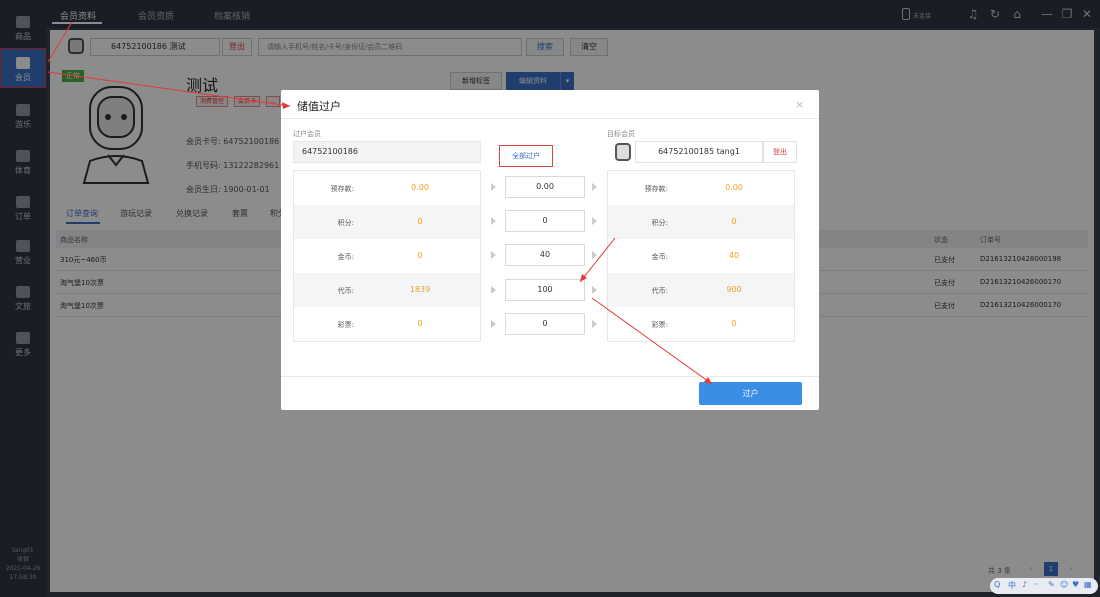 The width and height of the screenshot is (1100, 597). What do you see at coordinates (545, 255) in the screenshot?
I see `transfer-amount-input: 40` at bounding box center [545, 255].